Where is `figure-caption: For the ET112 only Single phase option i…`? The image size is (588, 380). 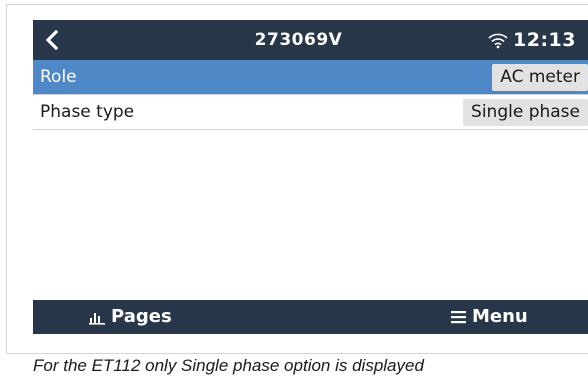
figure-caption: For the ET112 only Single phase option i… is located at coordinates (228, 365).